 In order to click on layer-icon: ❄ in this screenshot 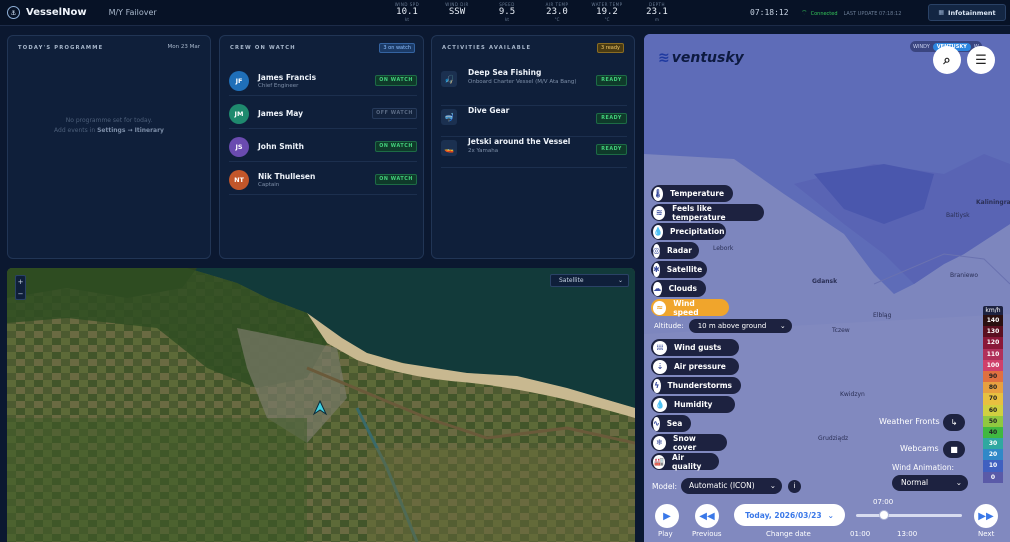, I will do `click(659, 442)`.